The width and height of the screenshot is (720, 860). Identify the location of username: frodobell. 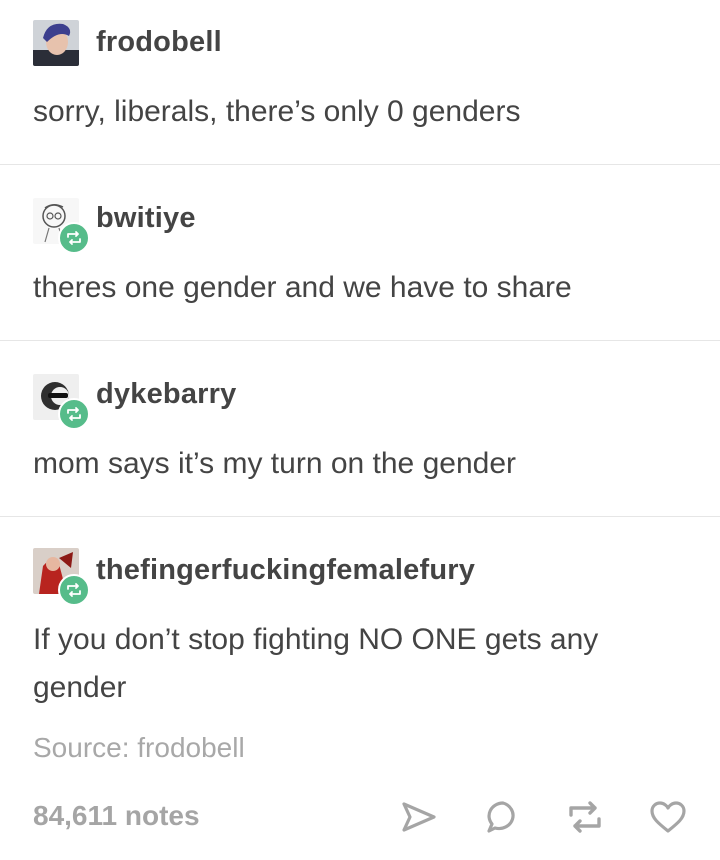
(159, 42).